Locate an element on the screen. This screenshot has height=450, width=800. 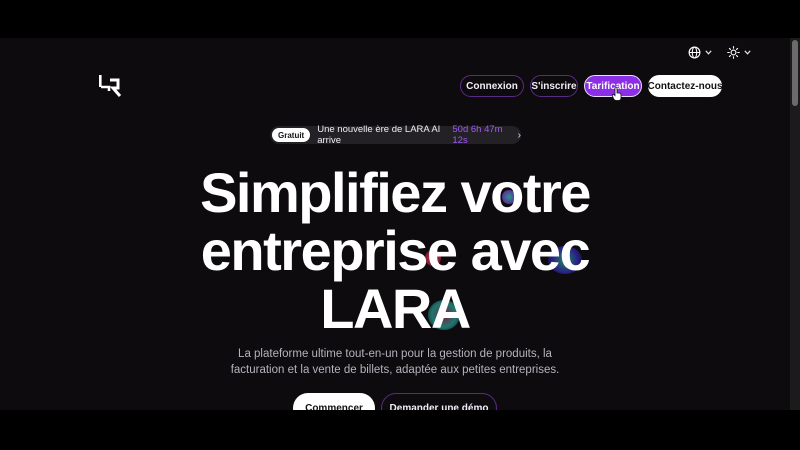
cta-group: Commencer Demander une démo is located at coordinates (395, 401).